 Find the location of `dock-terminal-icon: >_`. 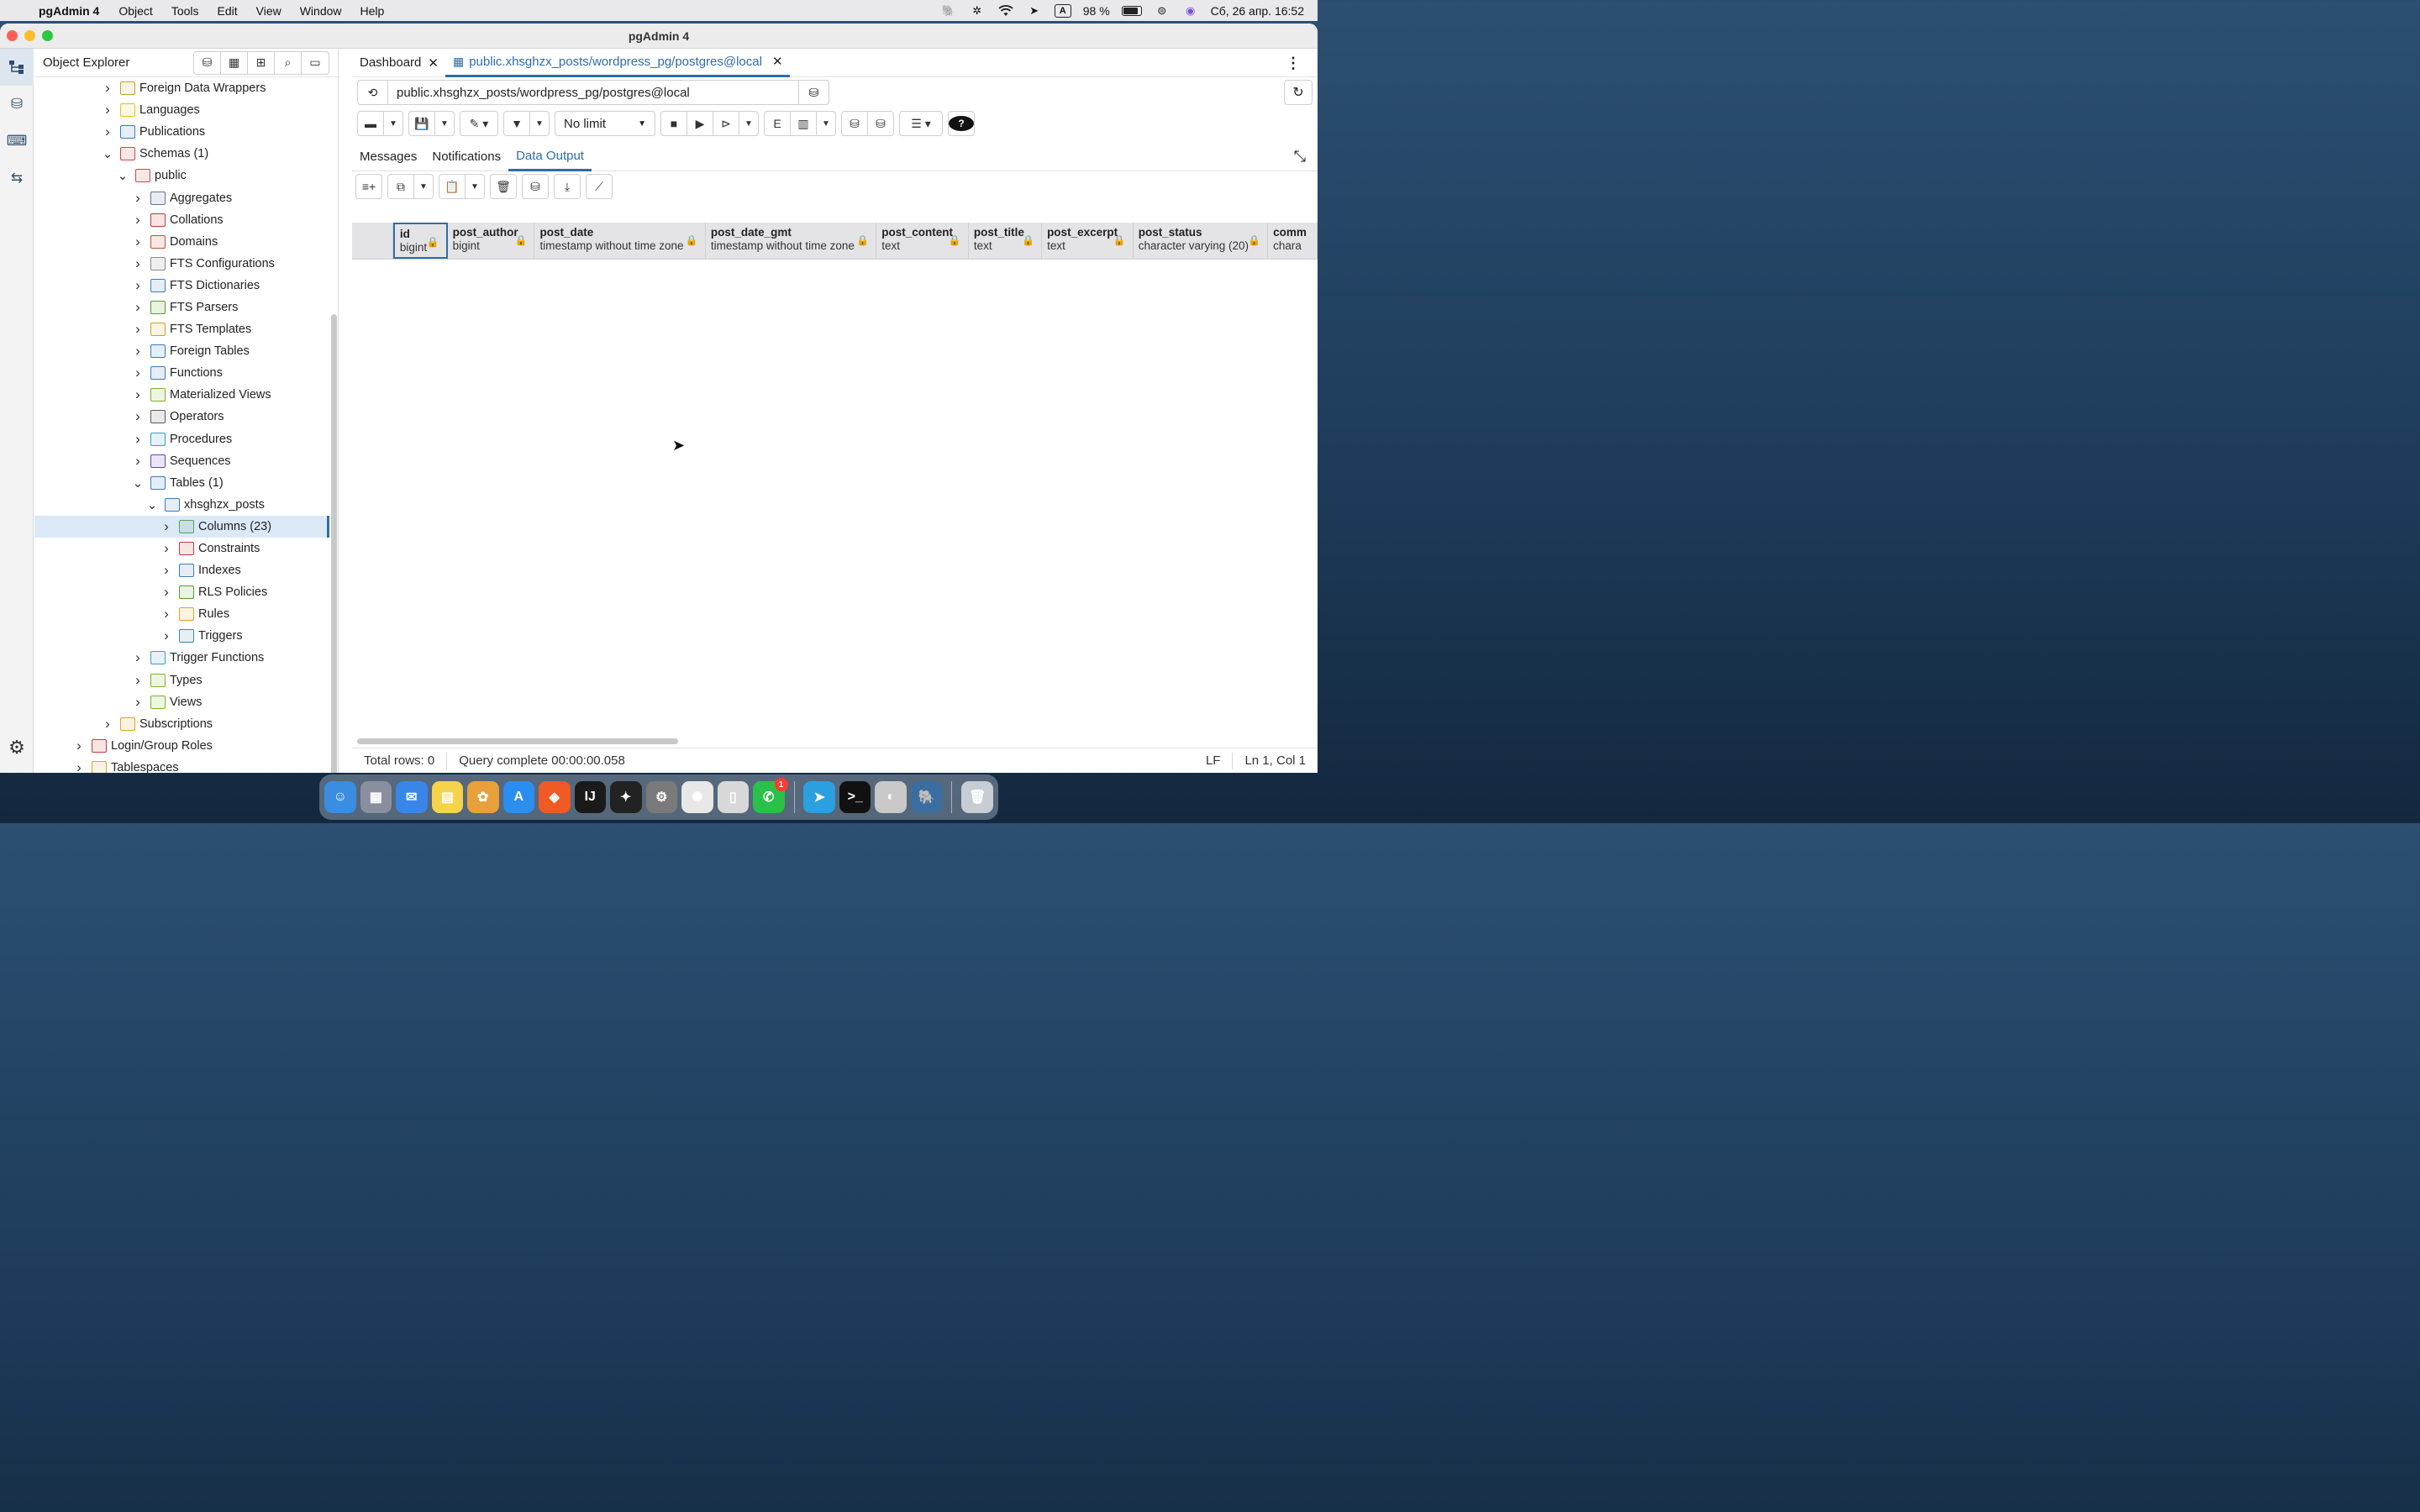

dock-terminal-icon: >_ is located at coordinates (855, 797).